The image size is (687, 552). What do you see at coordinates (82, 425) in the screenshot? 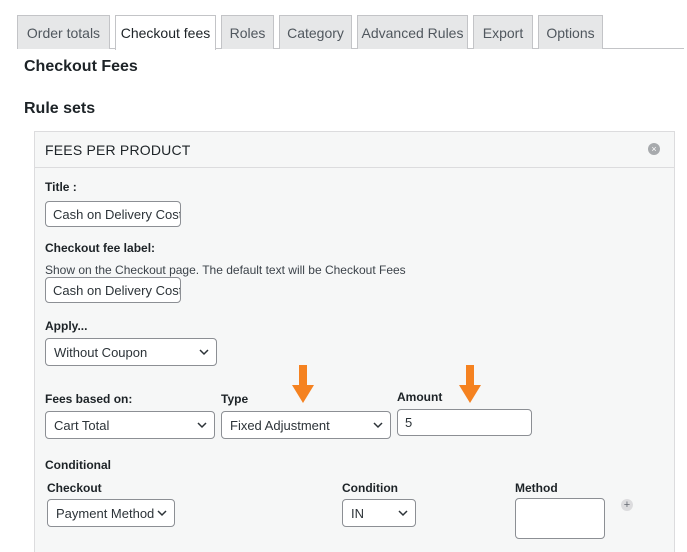
I see `fees-based-on-selected: Cart Total` at bounding box center [82, 425].